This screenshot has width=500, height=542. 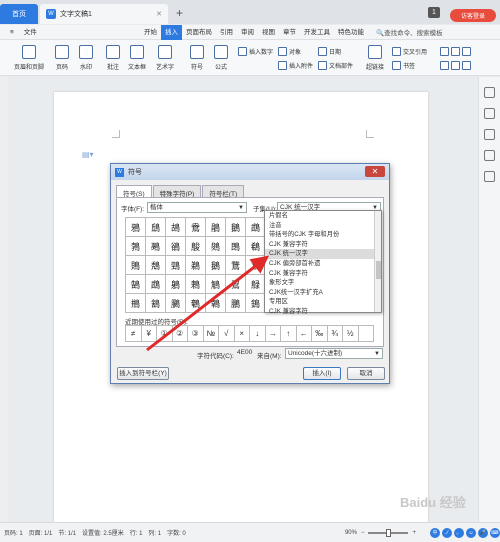 What do you see at coordinates (216, 284) in the screenshot?
I see `symbol-cell: 鵤` at bounding box center [216, 284].